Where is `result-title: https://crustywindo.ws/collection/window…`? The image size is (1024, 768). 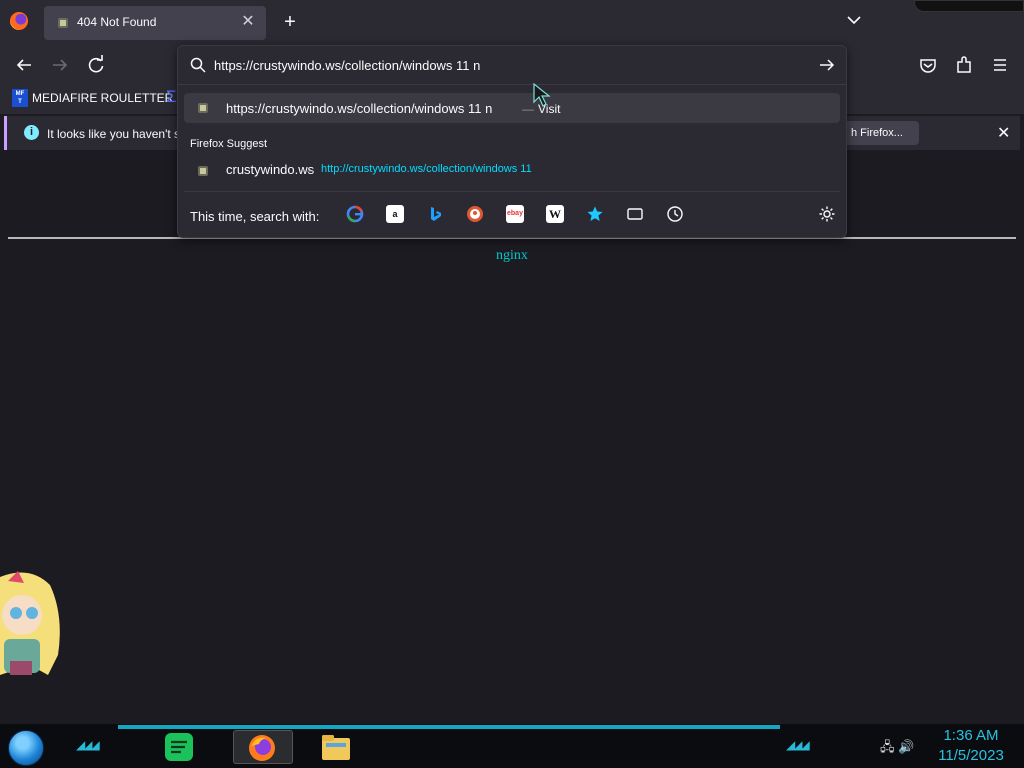
result-title: https://crustywindo.ws/collection/window… is located at coordinates (359, 108).